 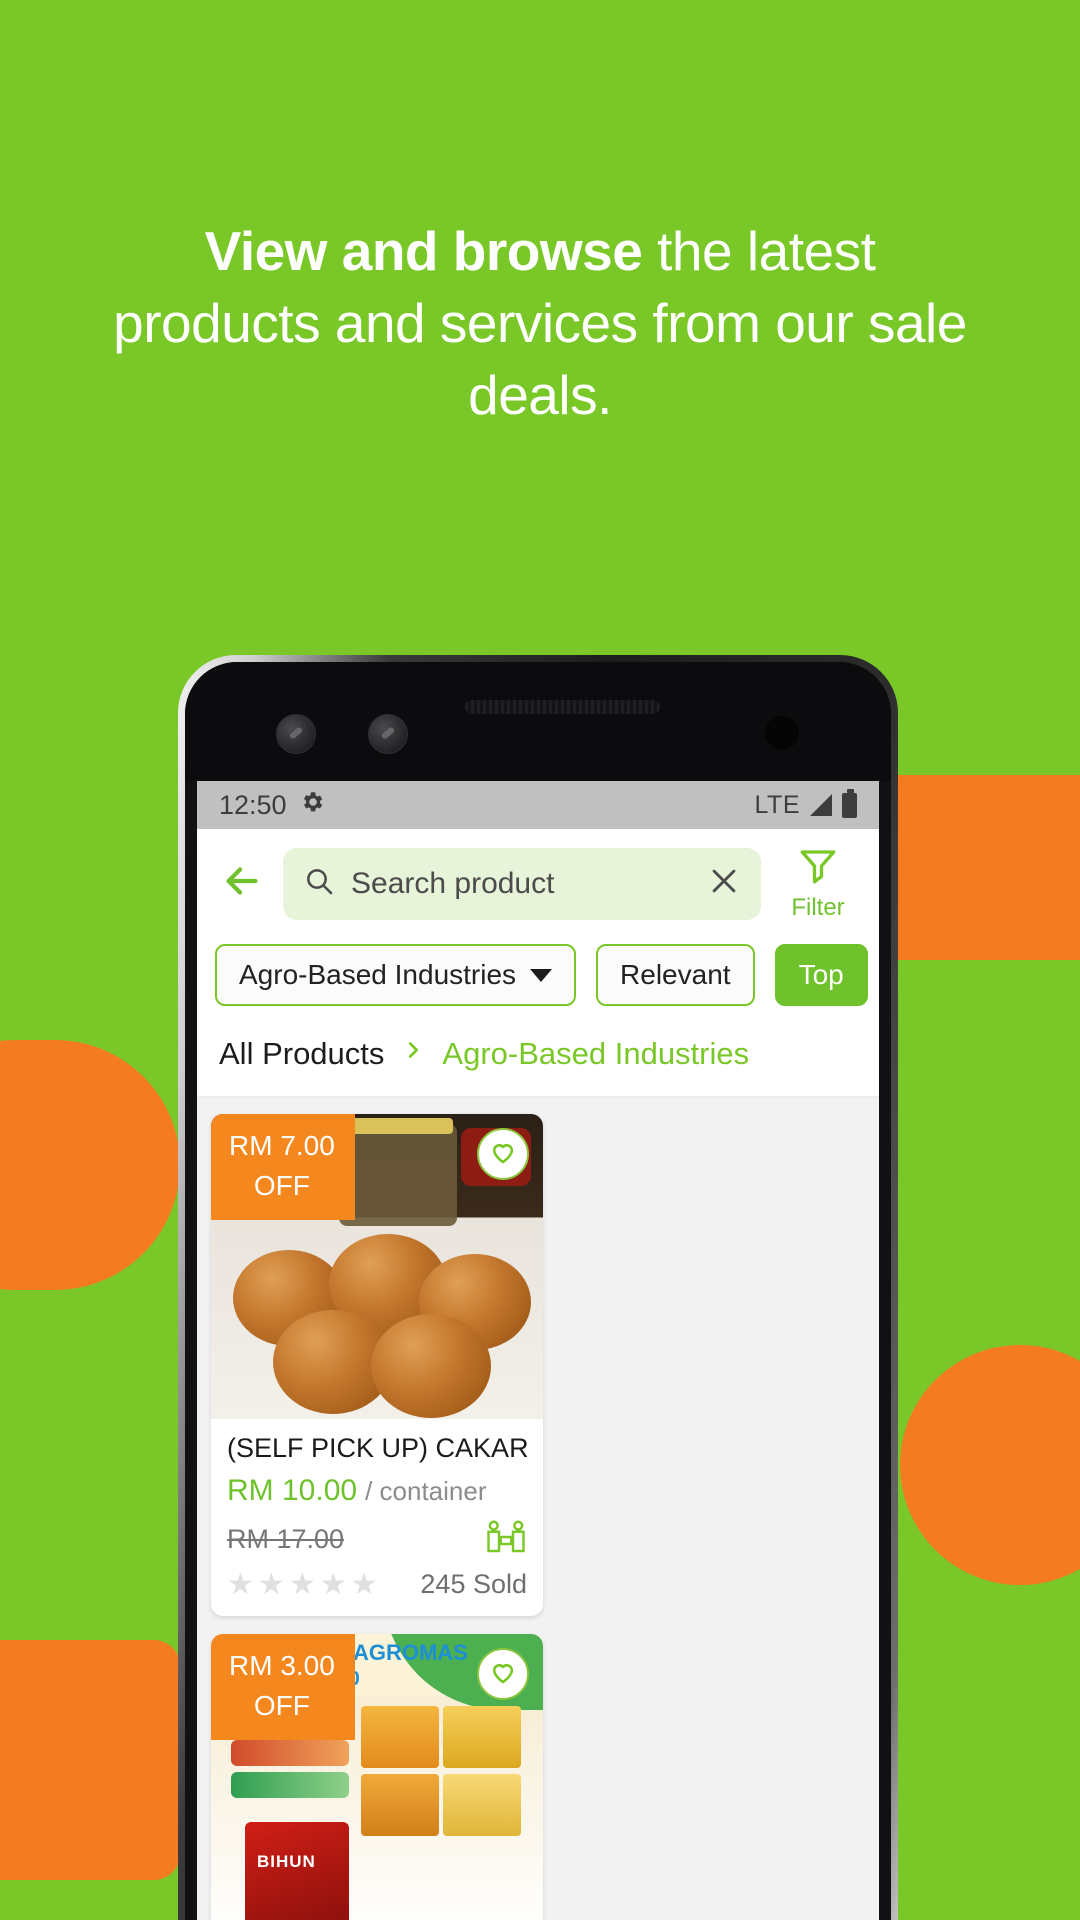 I want to click on decor-shape-left-mid, so click(x=90, y=1165).